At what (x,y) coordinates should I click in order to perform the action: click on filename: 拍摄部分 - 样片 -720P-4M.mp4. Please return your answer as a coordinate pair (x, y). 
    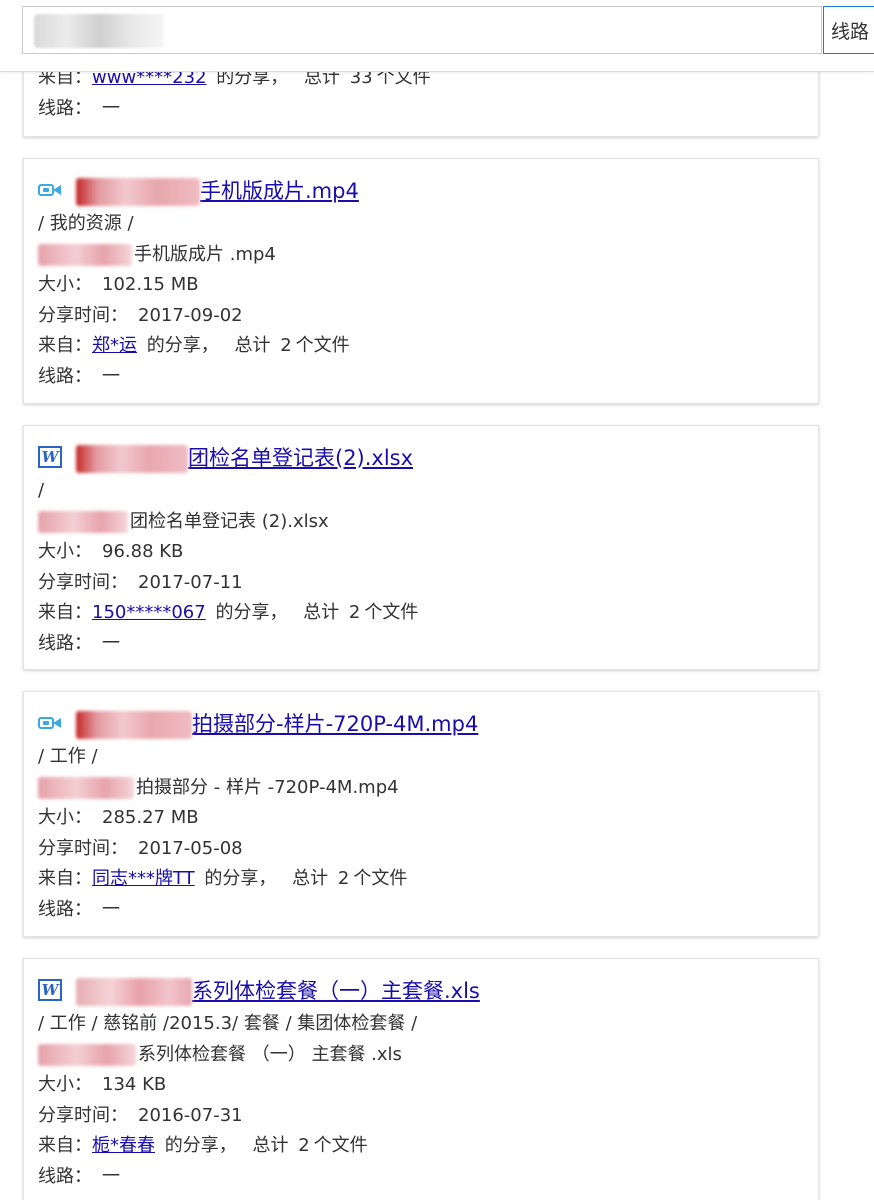
    Looking at the image, I should click on (267, 787).